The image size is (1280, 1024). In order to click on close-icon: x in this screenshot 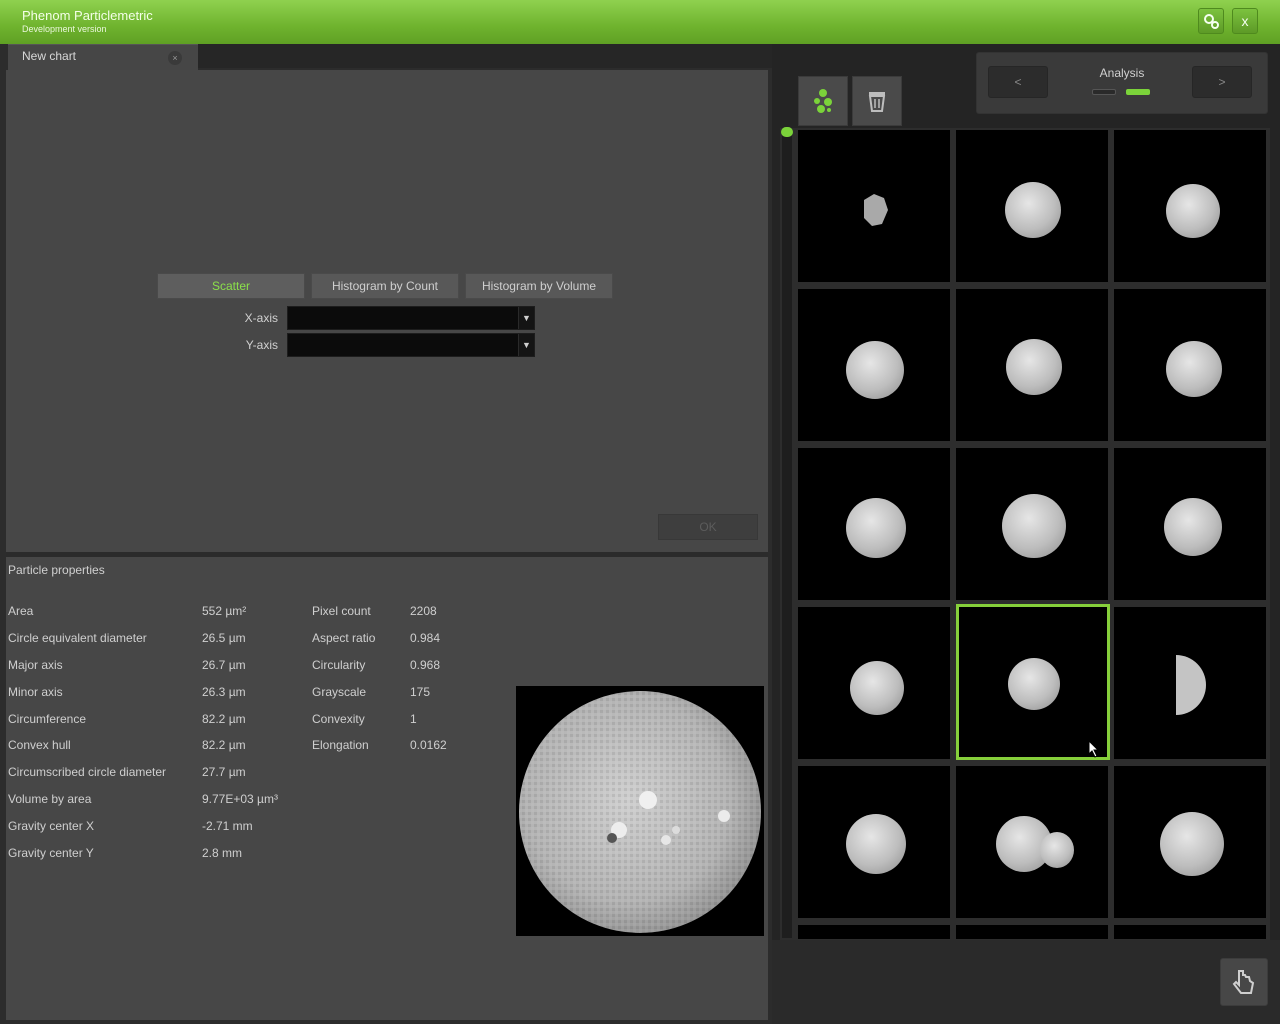, I will do `click(1245, 21)`.